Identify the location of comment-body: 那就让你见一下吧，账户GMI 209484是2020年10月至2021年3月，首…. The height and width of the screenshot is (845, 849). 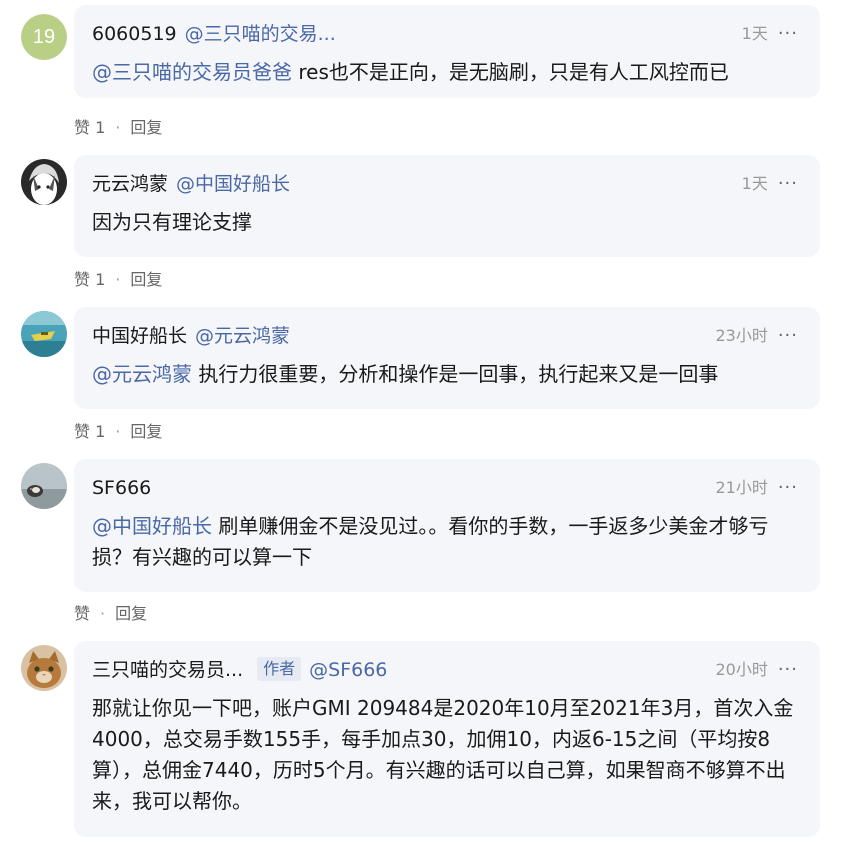
(443, 754).